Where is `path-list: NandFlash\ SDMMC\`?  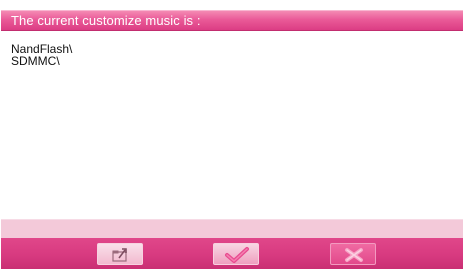
path-list: NandFlash\ SDMMC\ is located at coordinates (41, 55).